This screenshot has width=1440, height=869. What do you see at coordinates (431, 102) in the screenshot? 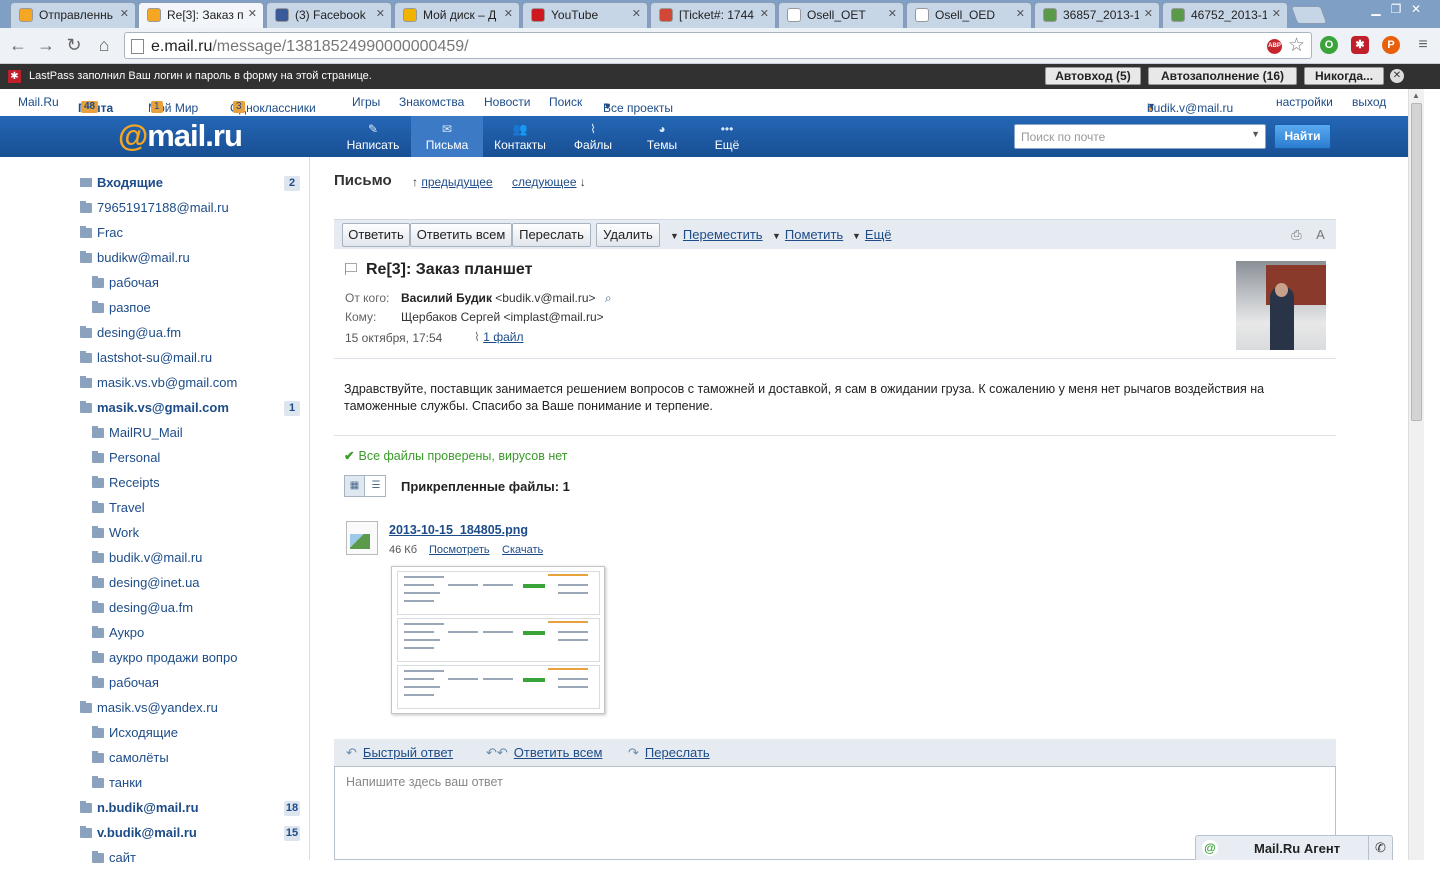
I see `portal-dating-link: Знакомства` at bounding box center [431, 102].